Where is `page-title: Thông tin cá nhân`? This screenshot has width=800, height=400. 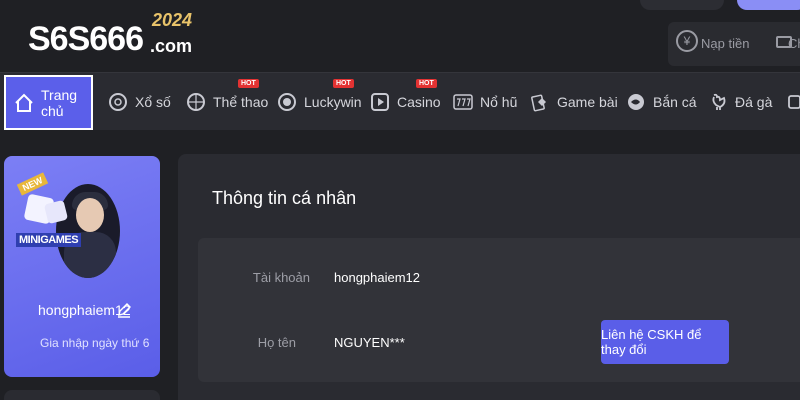
page-title: Thông tin cá nhân is located at coordinates (284, 198).